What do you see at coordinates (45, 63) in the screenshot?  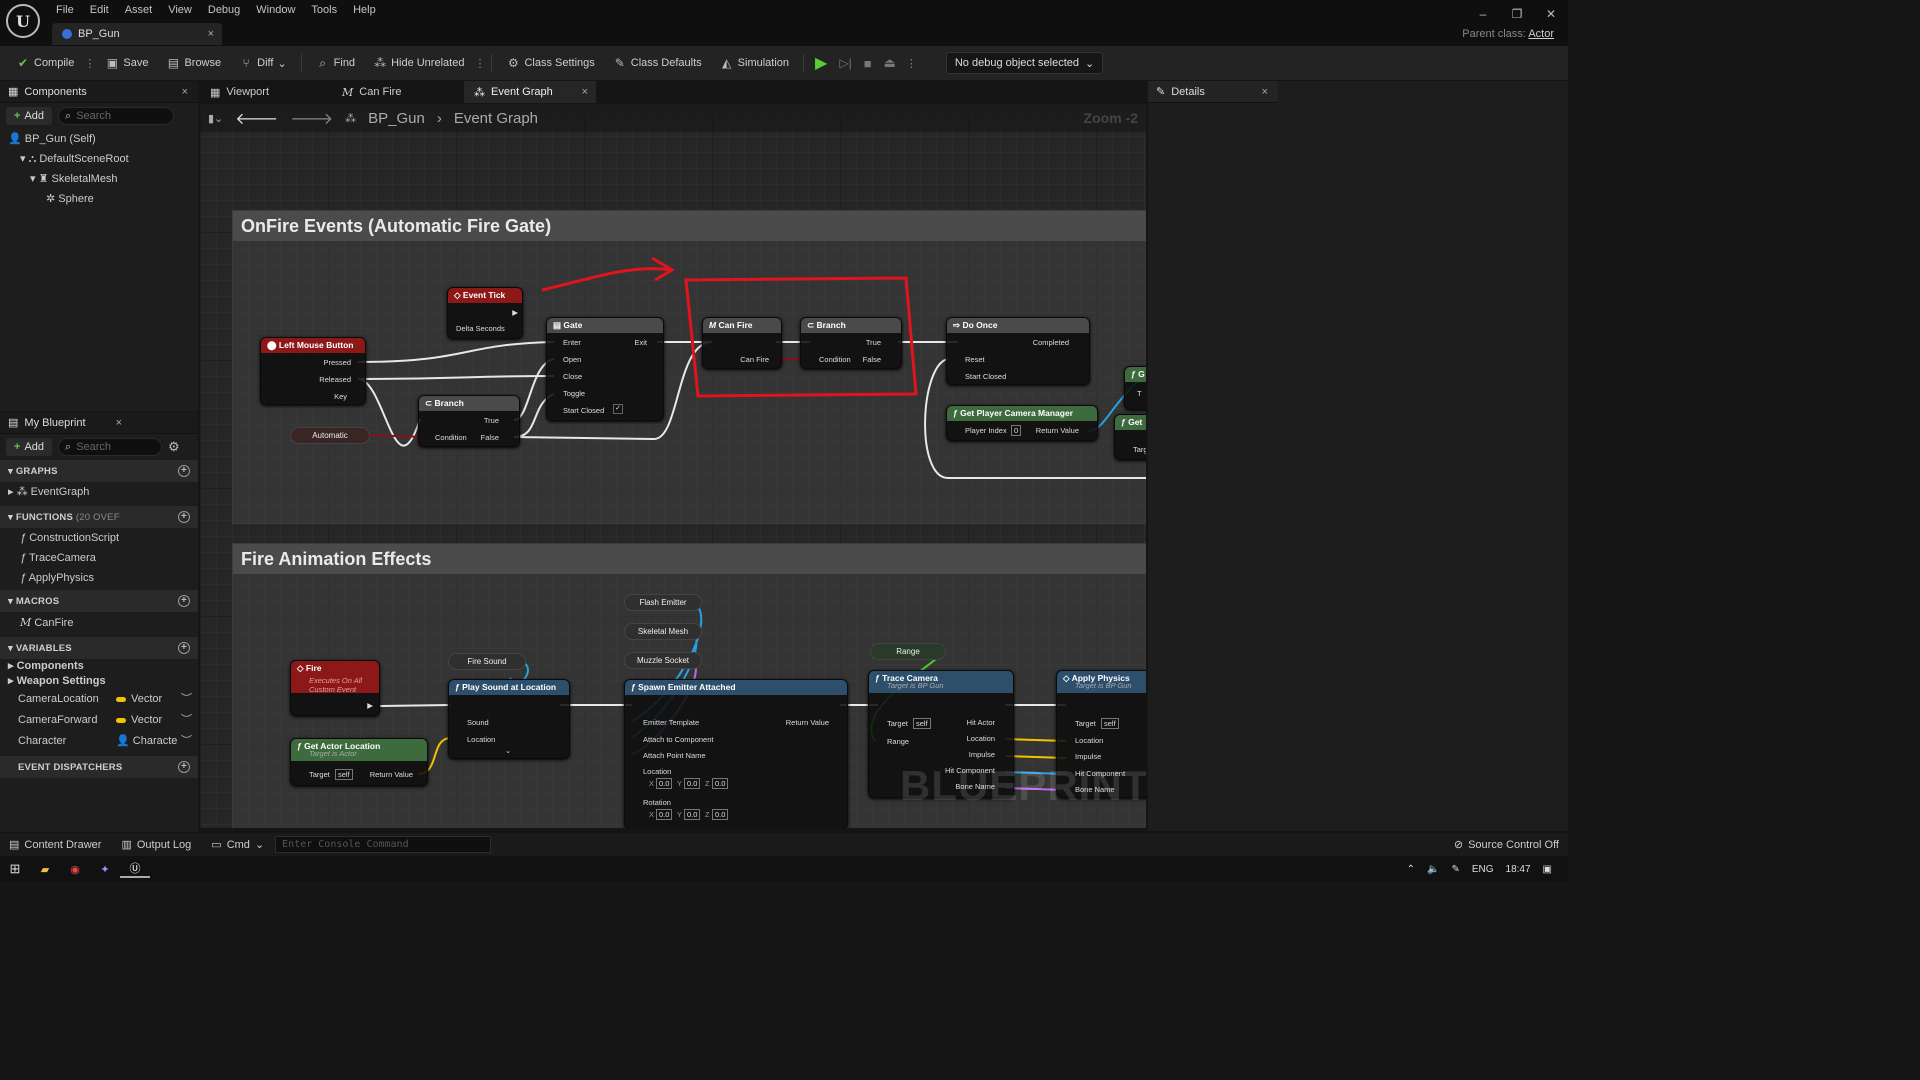 I see `compile-button: ✔ Compile` at bounding box center [45, 63].